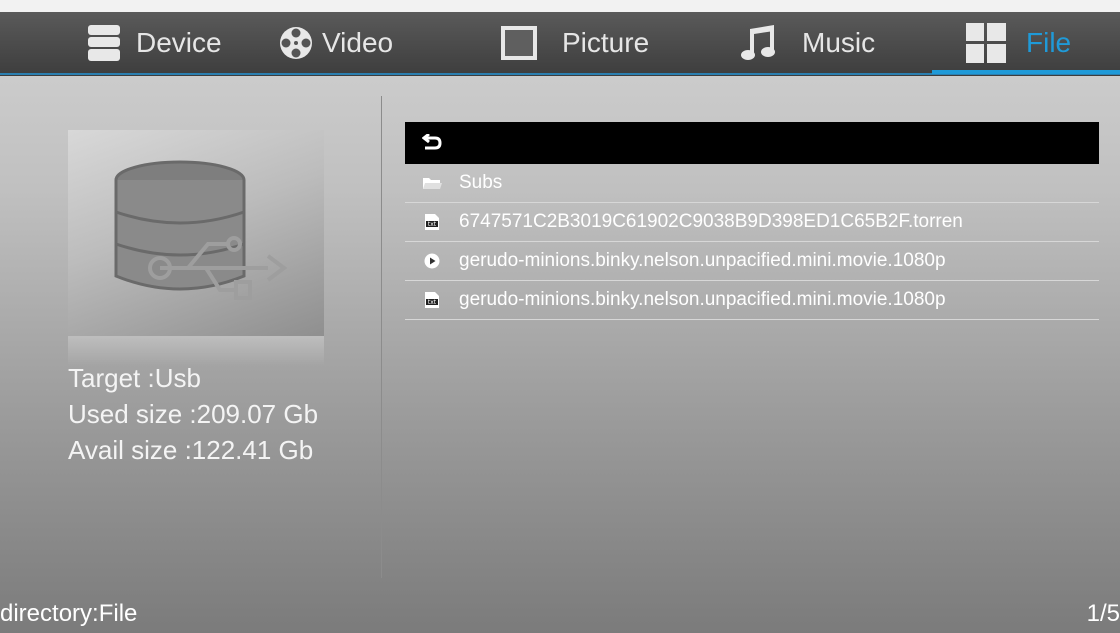 The height and width of the screenshot is (633, 1120). What do you see at coordinates (986, 43) in the screenshot?
I see `grid-icon` at bounding box center [986, 43].